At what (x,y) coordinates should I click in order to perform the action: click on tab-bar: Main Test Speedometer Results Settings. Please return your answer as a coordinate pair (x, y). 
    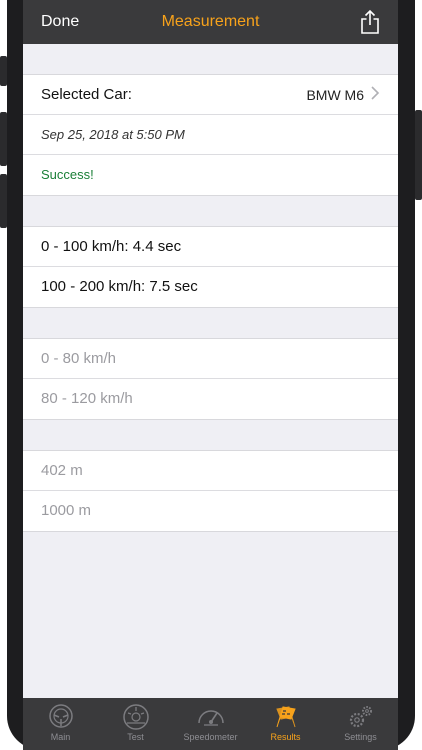
    Looking at the image, I should click on (210, 724).